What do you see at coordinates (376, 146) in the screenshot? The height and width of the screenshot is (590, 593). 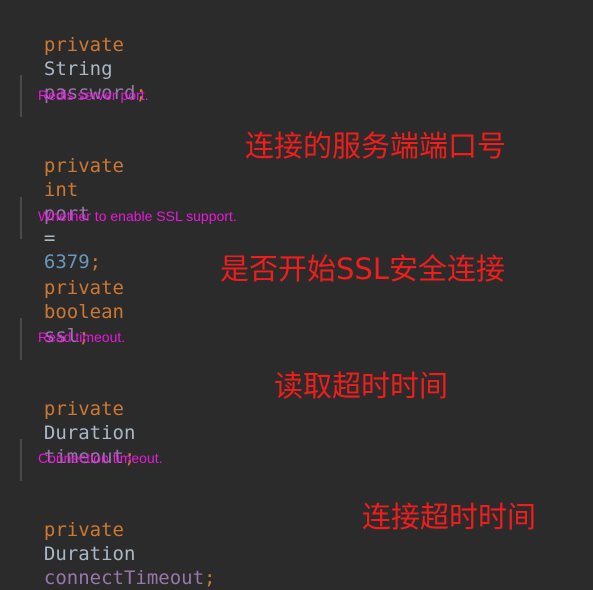 I see `annotation-port: 连接的服务端端口号` at bounding box center [376, 146].